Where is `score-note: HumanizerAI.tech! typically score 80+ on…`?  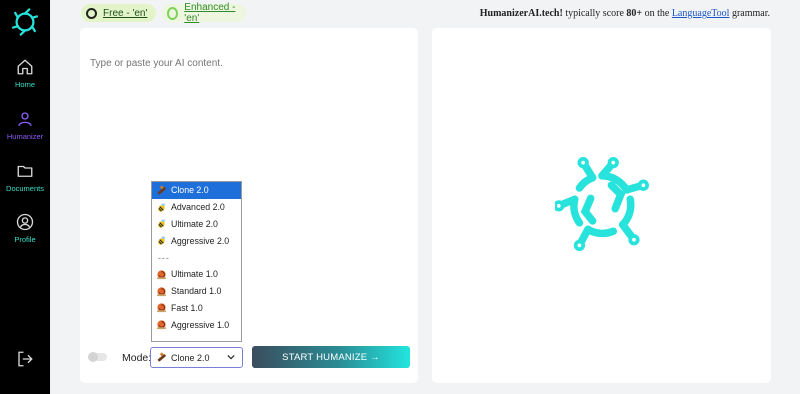 score-note: HumanizerAI.tech! typically score 80+ on… is located at coordinates (625, 13).